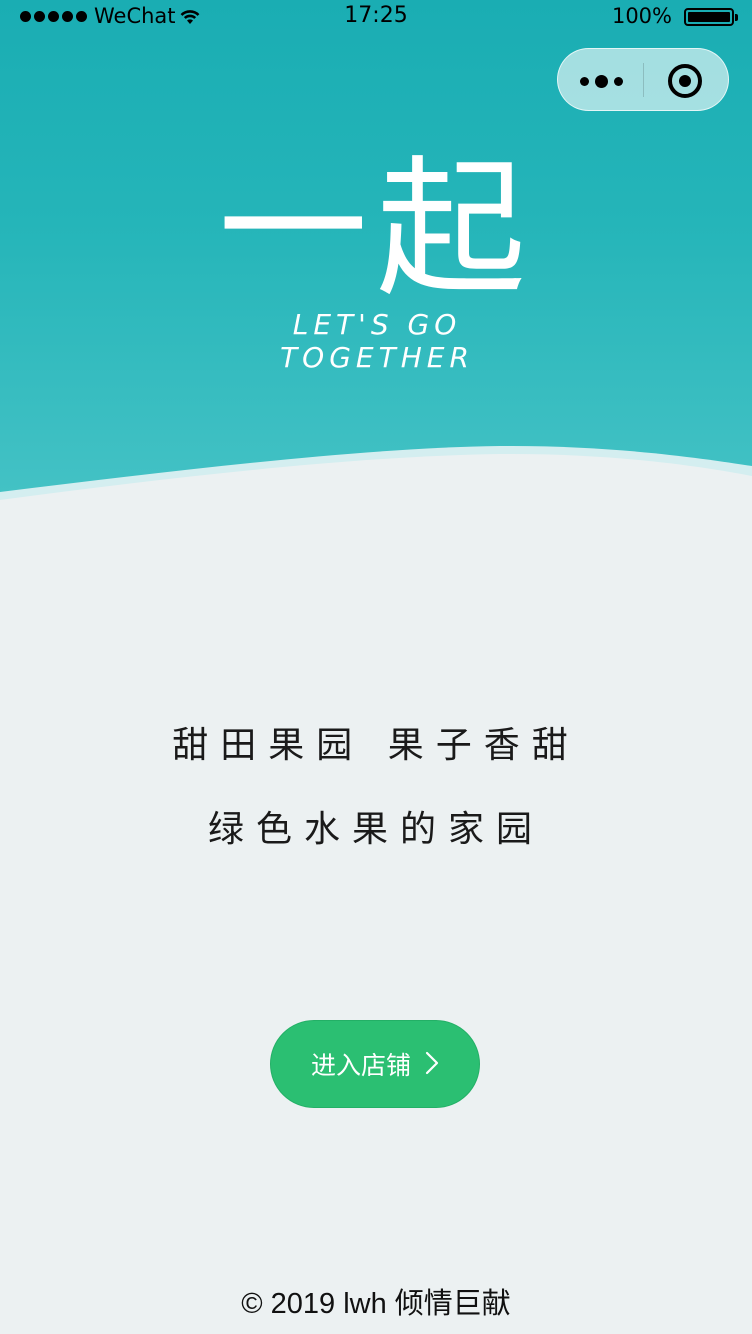  What do you see at coordinates (376, 17) in the screenshot?
I see `status-bar: WeChat 17:25 100%` at bounding box center [376, 17].